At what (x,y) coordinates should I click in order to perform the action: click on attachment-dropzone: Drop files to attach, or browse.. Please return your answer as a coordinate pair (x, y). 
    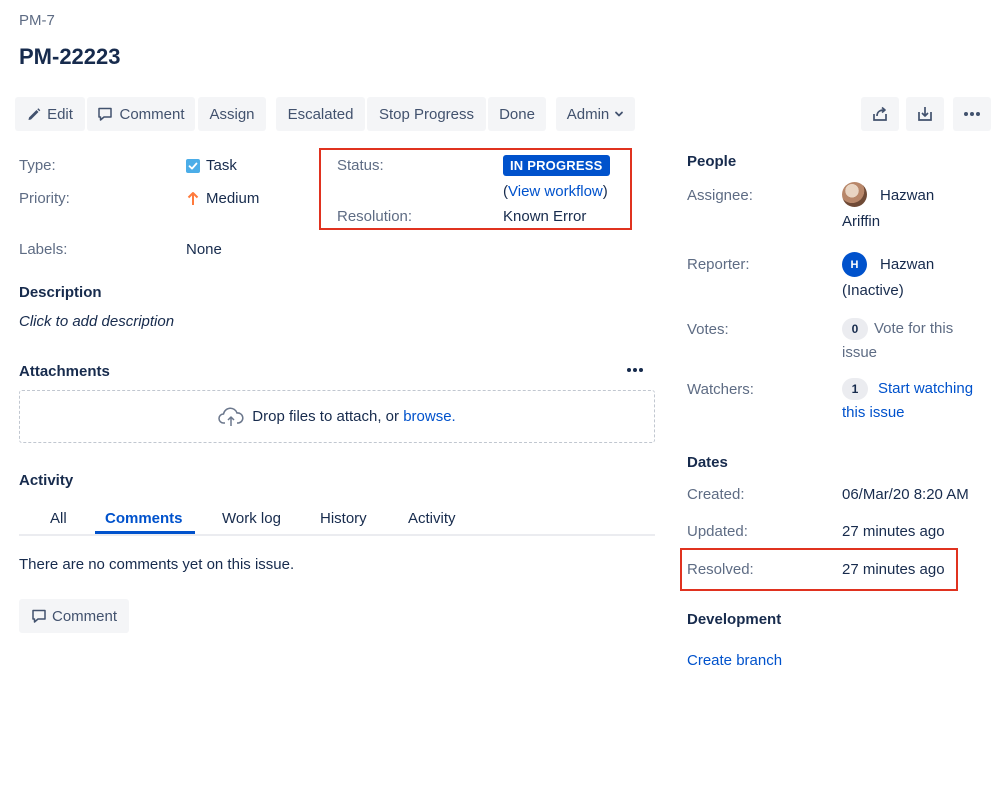
    Looking at the image, I should click on (337, 416).